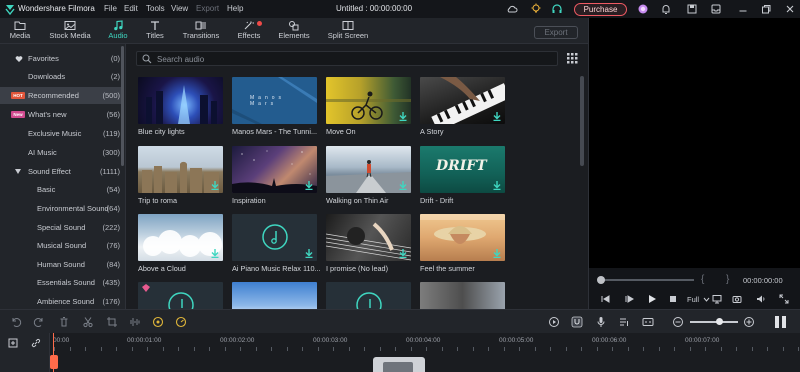 This screenshot has height=372, width=800. Describe the element at coordinates (118, 31) in the screenshot. I see `tab-audio: Audio` at that location.